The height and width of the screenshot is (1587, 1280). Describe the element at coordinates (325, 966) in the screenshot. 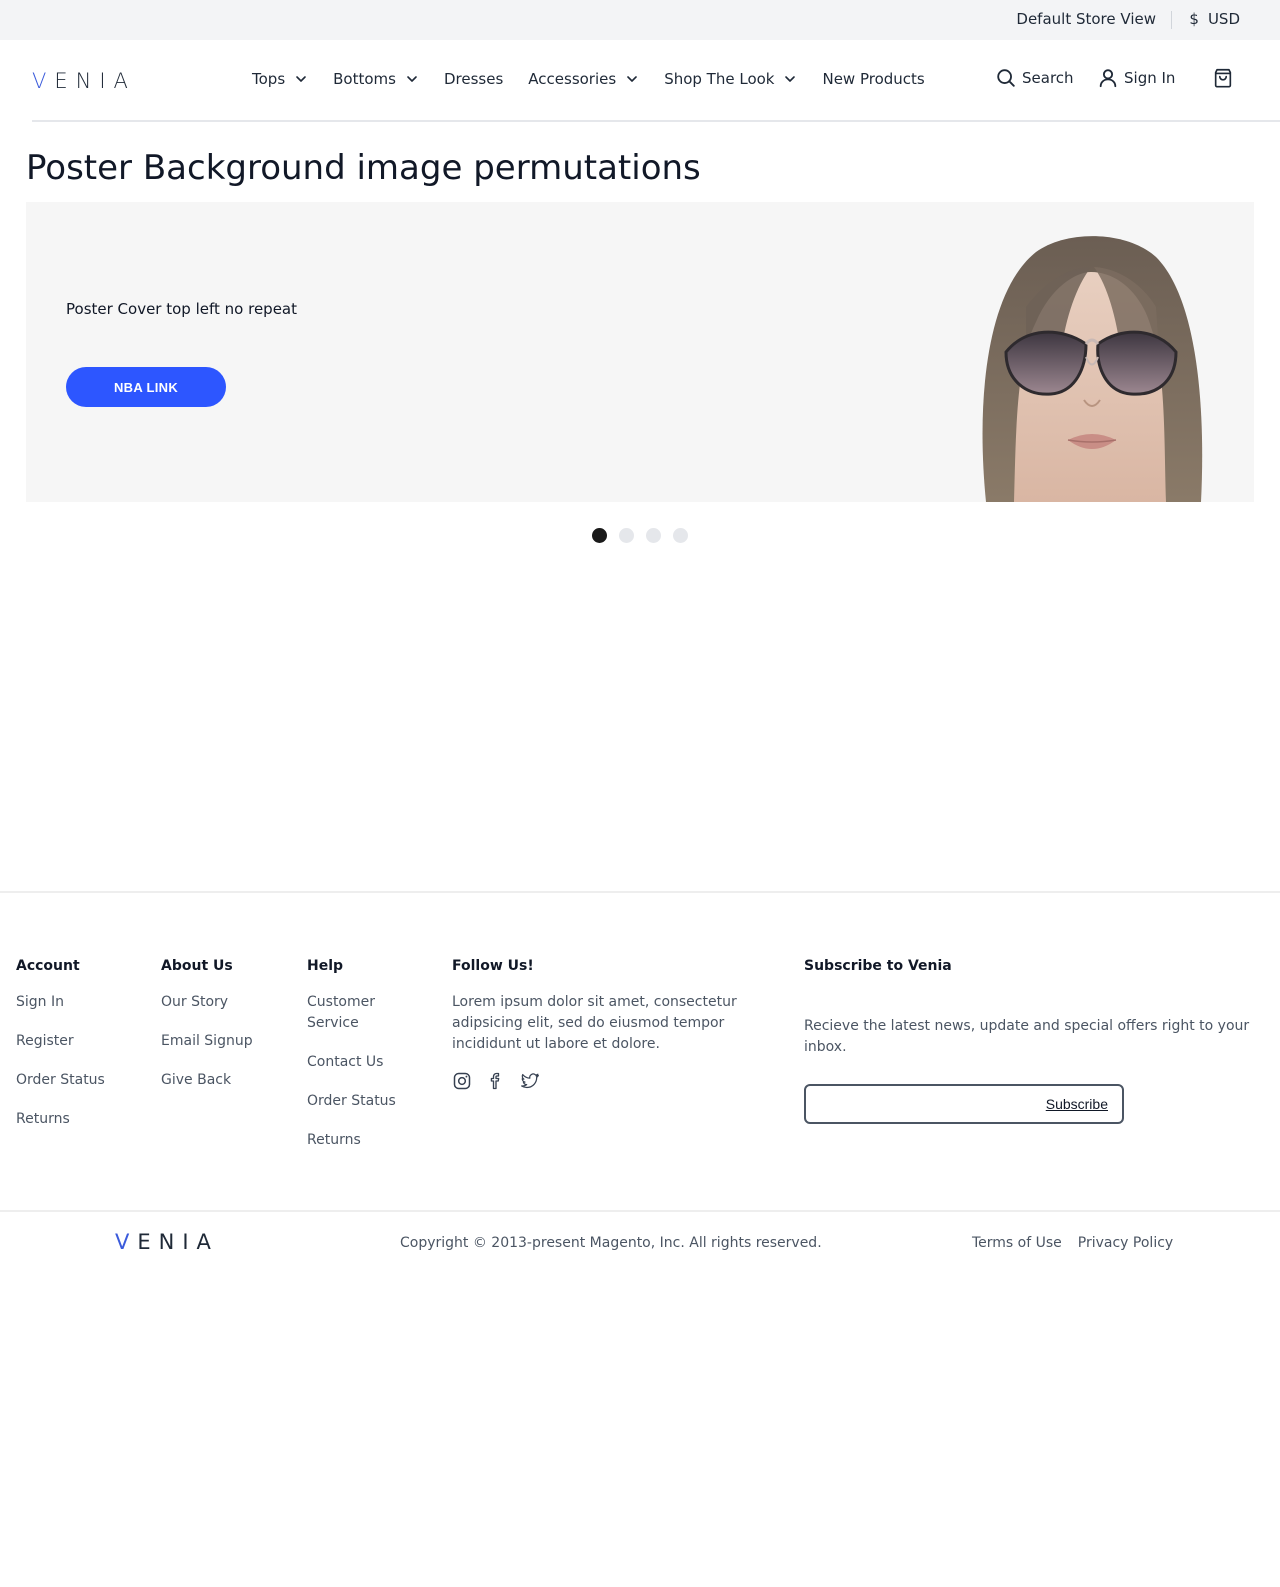

I see `footer-heading: Help` at that location.